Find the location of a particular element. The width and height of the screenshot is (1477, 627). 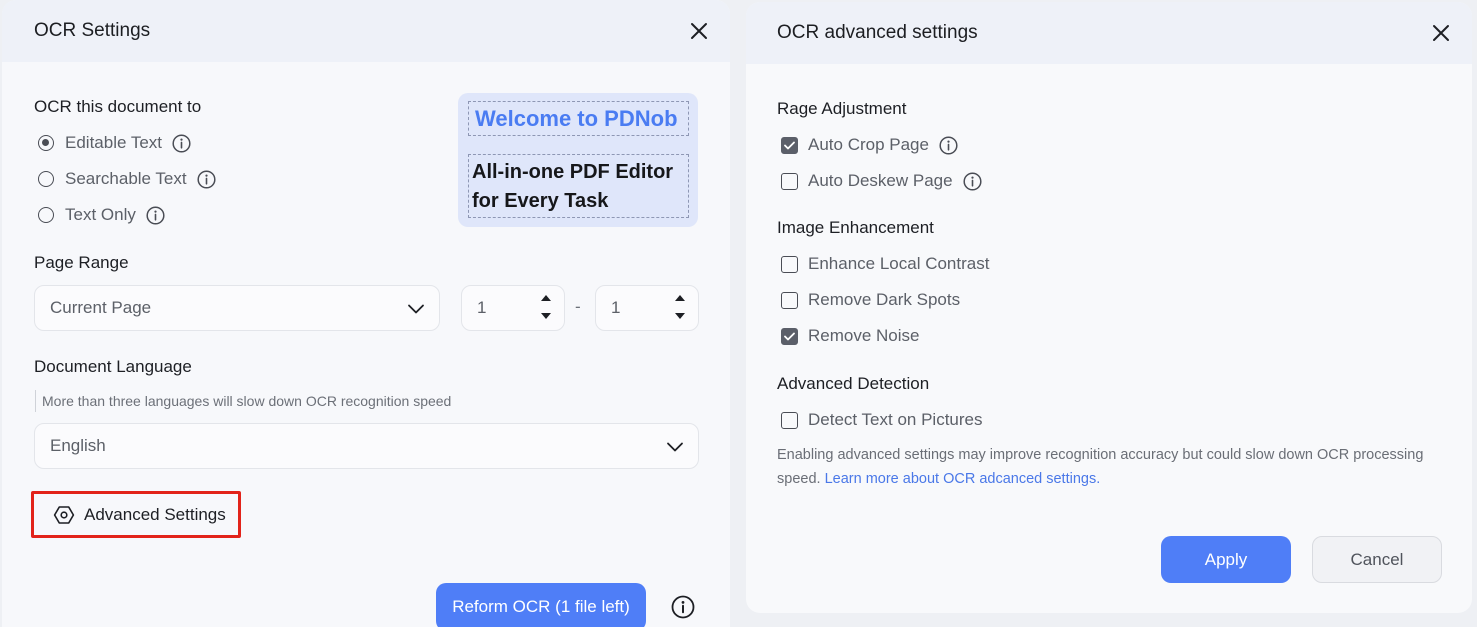

page-range-dropdown: Current Page is located at coordinates (237, 308).